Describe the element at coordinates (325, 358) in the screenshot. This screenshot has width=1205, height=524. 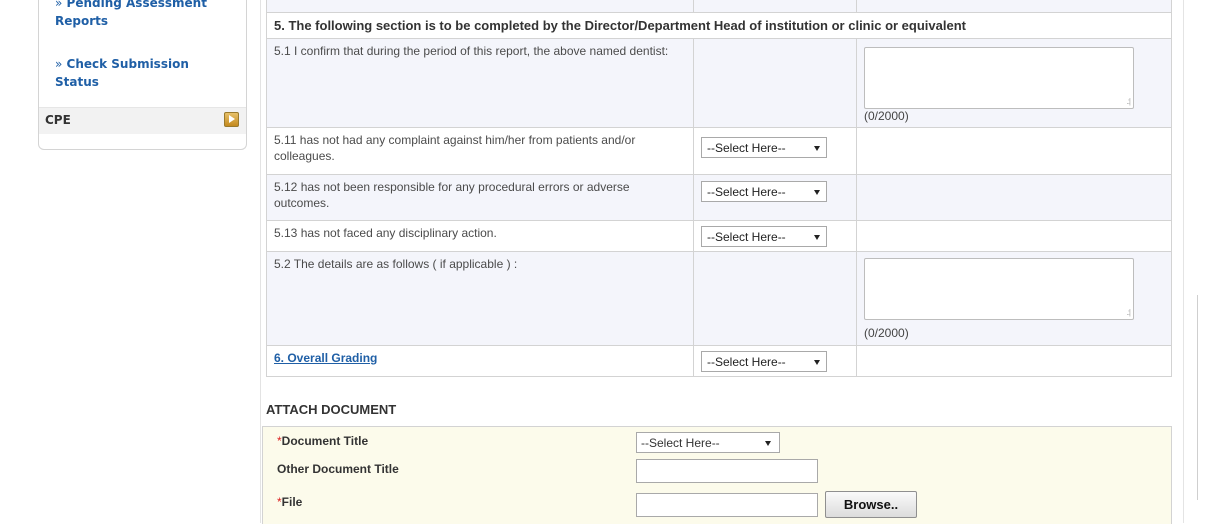
I see `overall-grading-link: 6. Overall Grading` at that location.